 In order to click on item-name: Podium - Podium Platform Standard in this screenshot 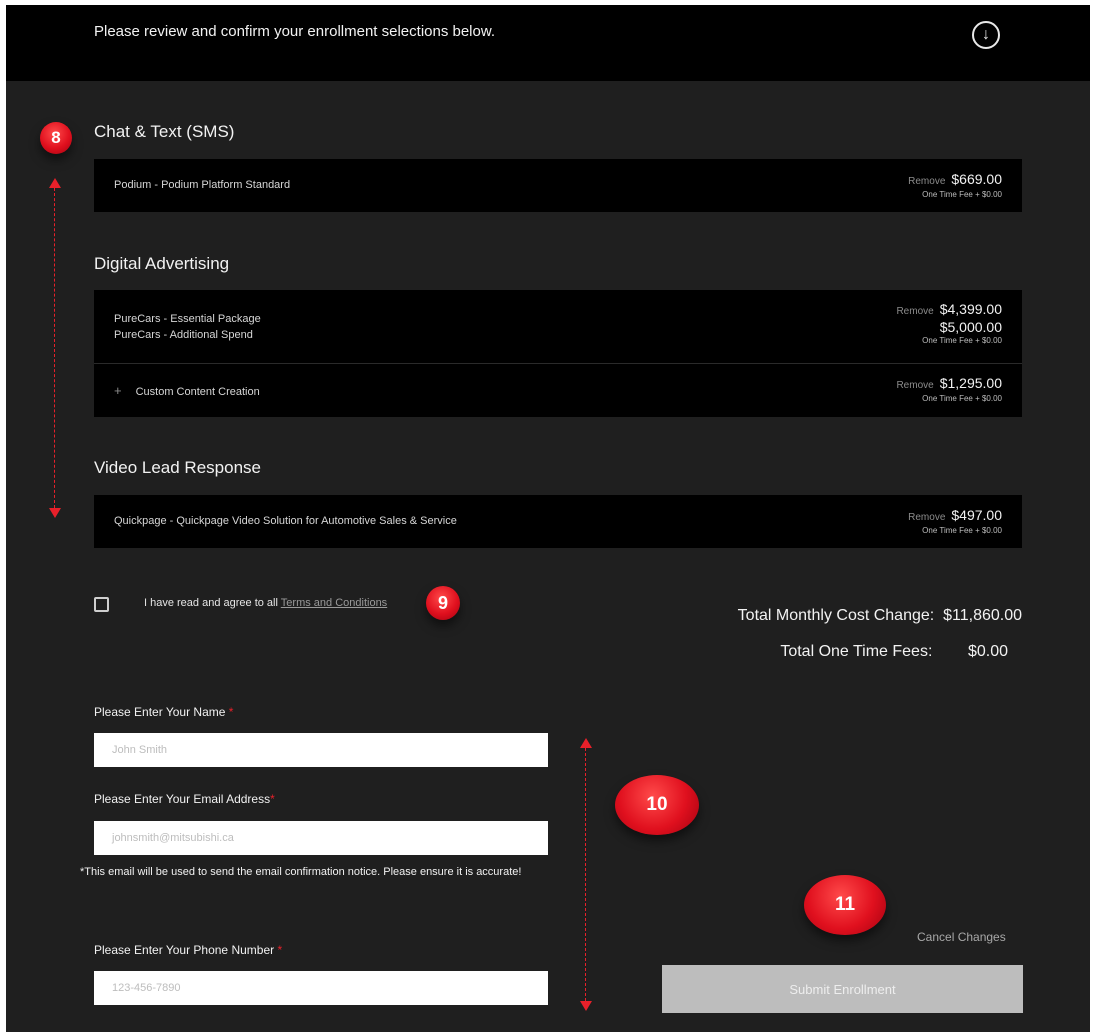, I will do `click(202, 185)`.